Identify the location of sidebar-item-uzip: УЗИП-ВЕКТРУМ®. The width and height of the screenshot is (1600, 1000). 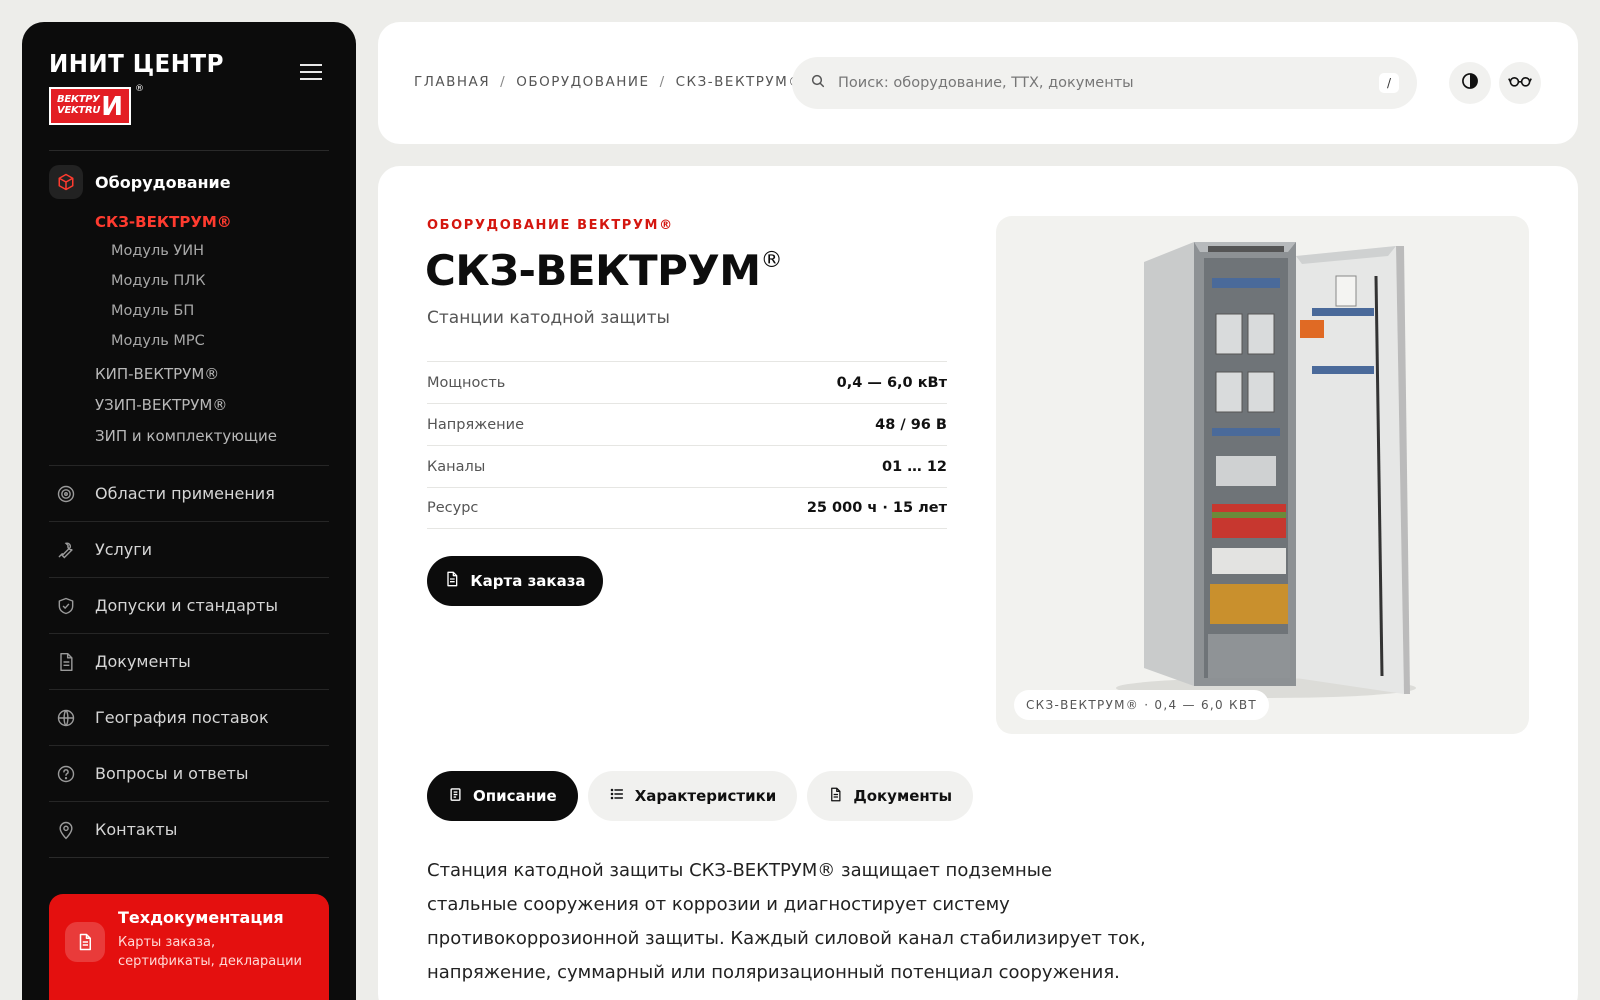
(161, 405).